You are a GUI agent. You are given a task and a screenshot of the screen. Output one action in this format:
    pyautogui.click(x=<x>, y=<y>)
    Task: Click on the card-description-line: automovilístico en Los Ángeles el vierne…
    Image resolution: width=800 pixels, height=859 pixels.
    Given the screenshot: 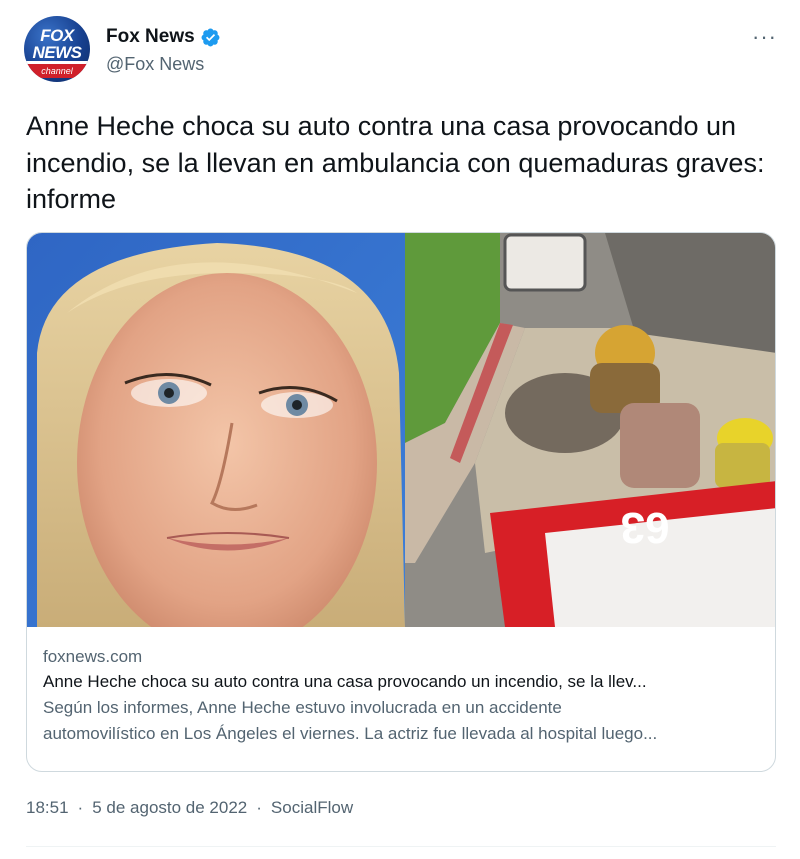 What is the action you would take?
    pyautogui.click(x=350, y=733)
    